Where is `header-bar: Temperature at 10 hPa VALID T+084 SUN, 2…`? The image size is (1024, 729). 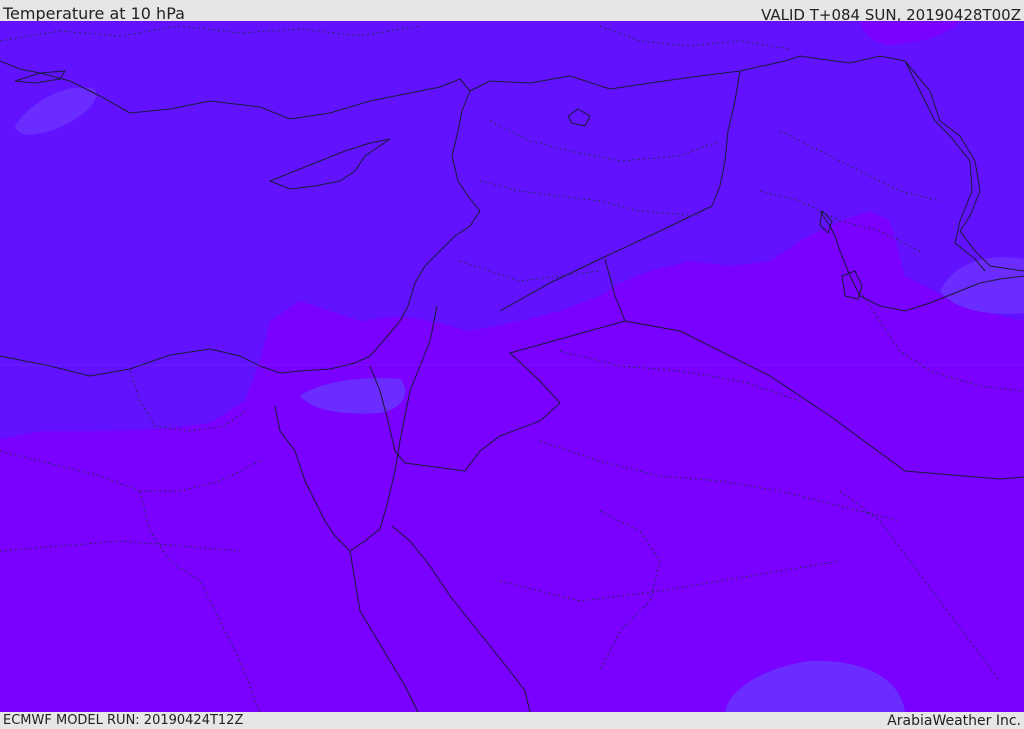
header-bar: Temperature at 10 hPa VALID T+084 SUN, 2… is located at coordinates (512, 12).